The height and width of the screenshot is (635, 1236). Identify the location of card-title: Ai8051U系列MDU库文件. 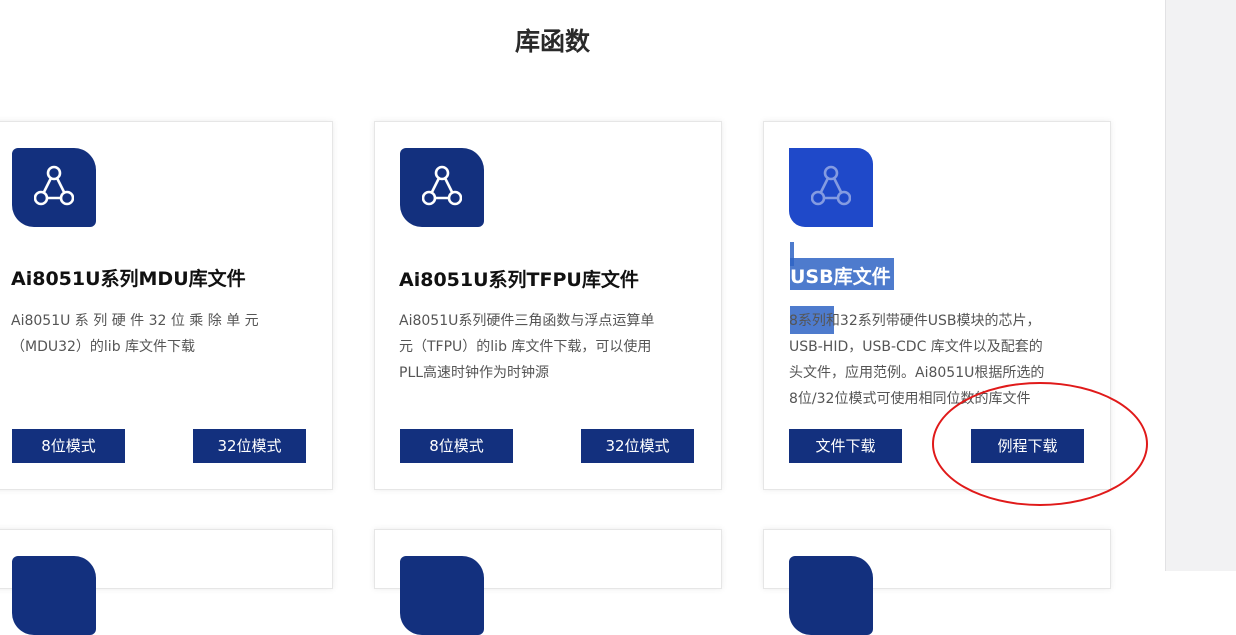
(128, 279).